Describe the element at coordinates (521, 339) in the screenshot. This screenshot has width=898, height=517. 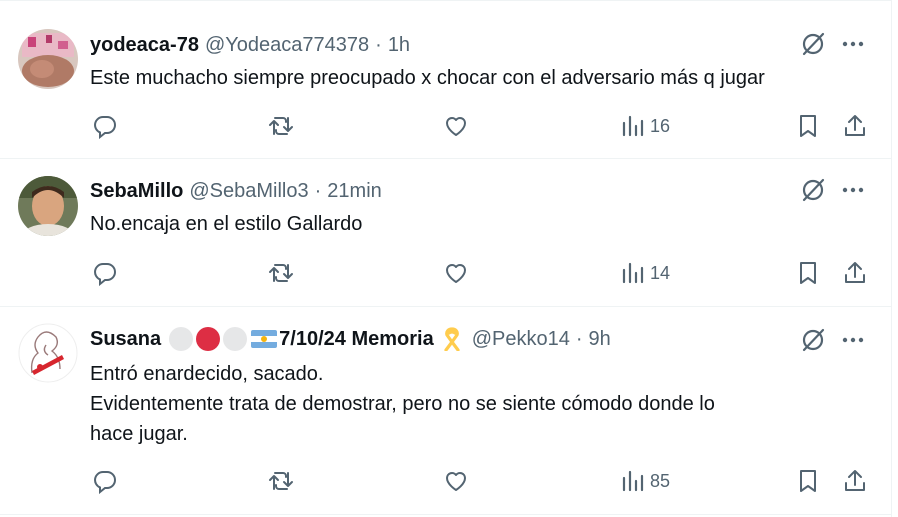
I see `user-handle: @Pekko14` at that location.